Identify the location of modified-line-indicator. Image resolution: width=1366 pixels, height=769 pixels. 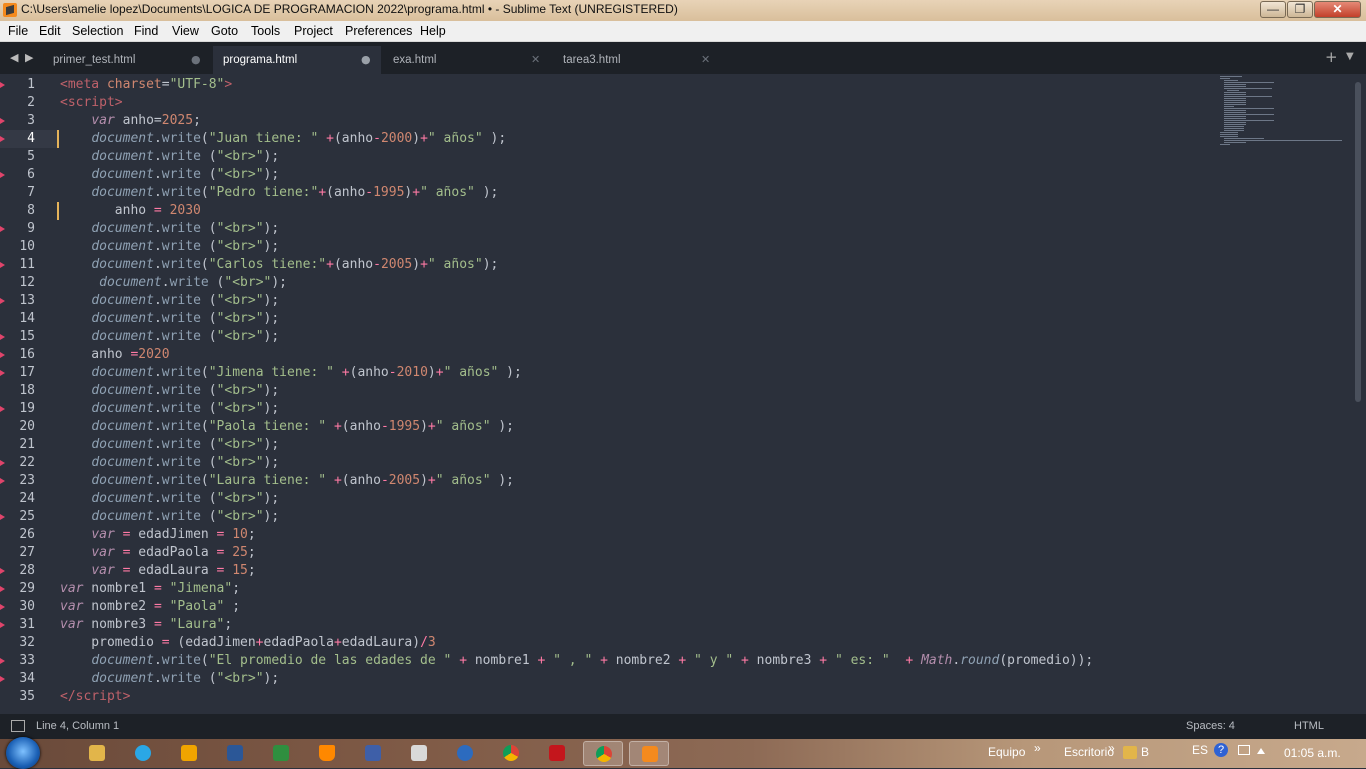
(58, 139).